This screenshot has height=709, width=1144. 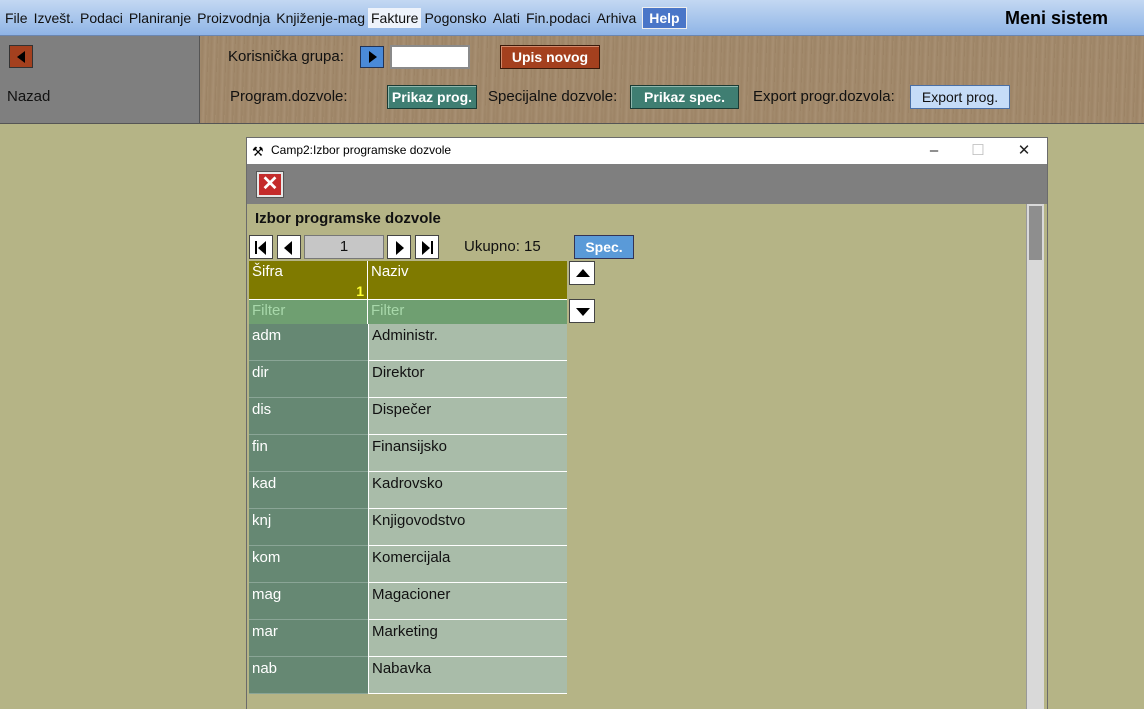 I want to click on last-page-button, so click(x=427, y=247).